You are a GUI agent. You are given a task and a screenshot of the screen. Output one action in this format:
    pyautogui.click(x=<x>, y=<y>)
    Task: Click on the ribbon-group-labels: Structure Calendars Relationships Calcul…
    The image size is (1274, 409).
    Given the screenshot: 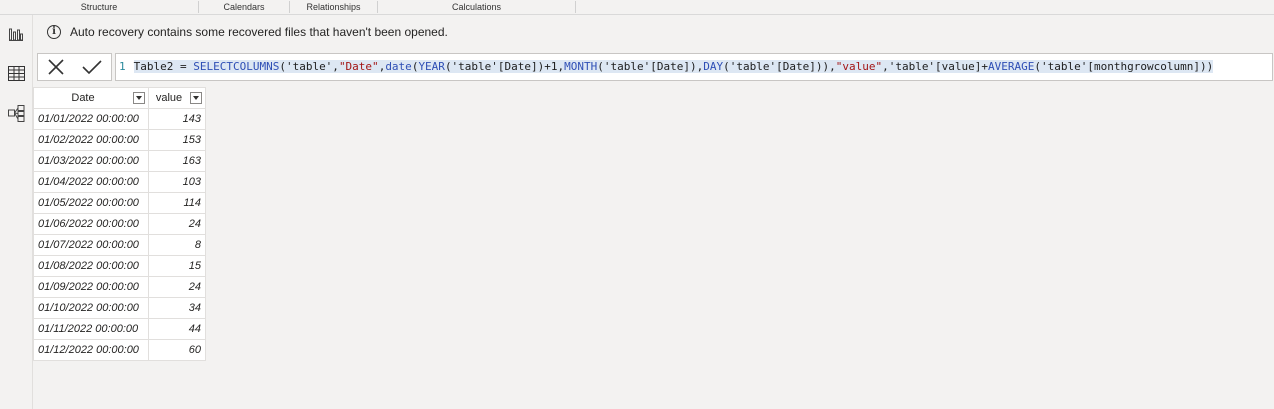 What is the action you would take?
    pyautogui.click(x=637, y=7)
    